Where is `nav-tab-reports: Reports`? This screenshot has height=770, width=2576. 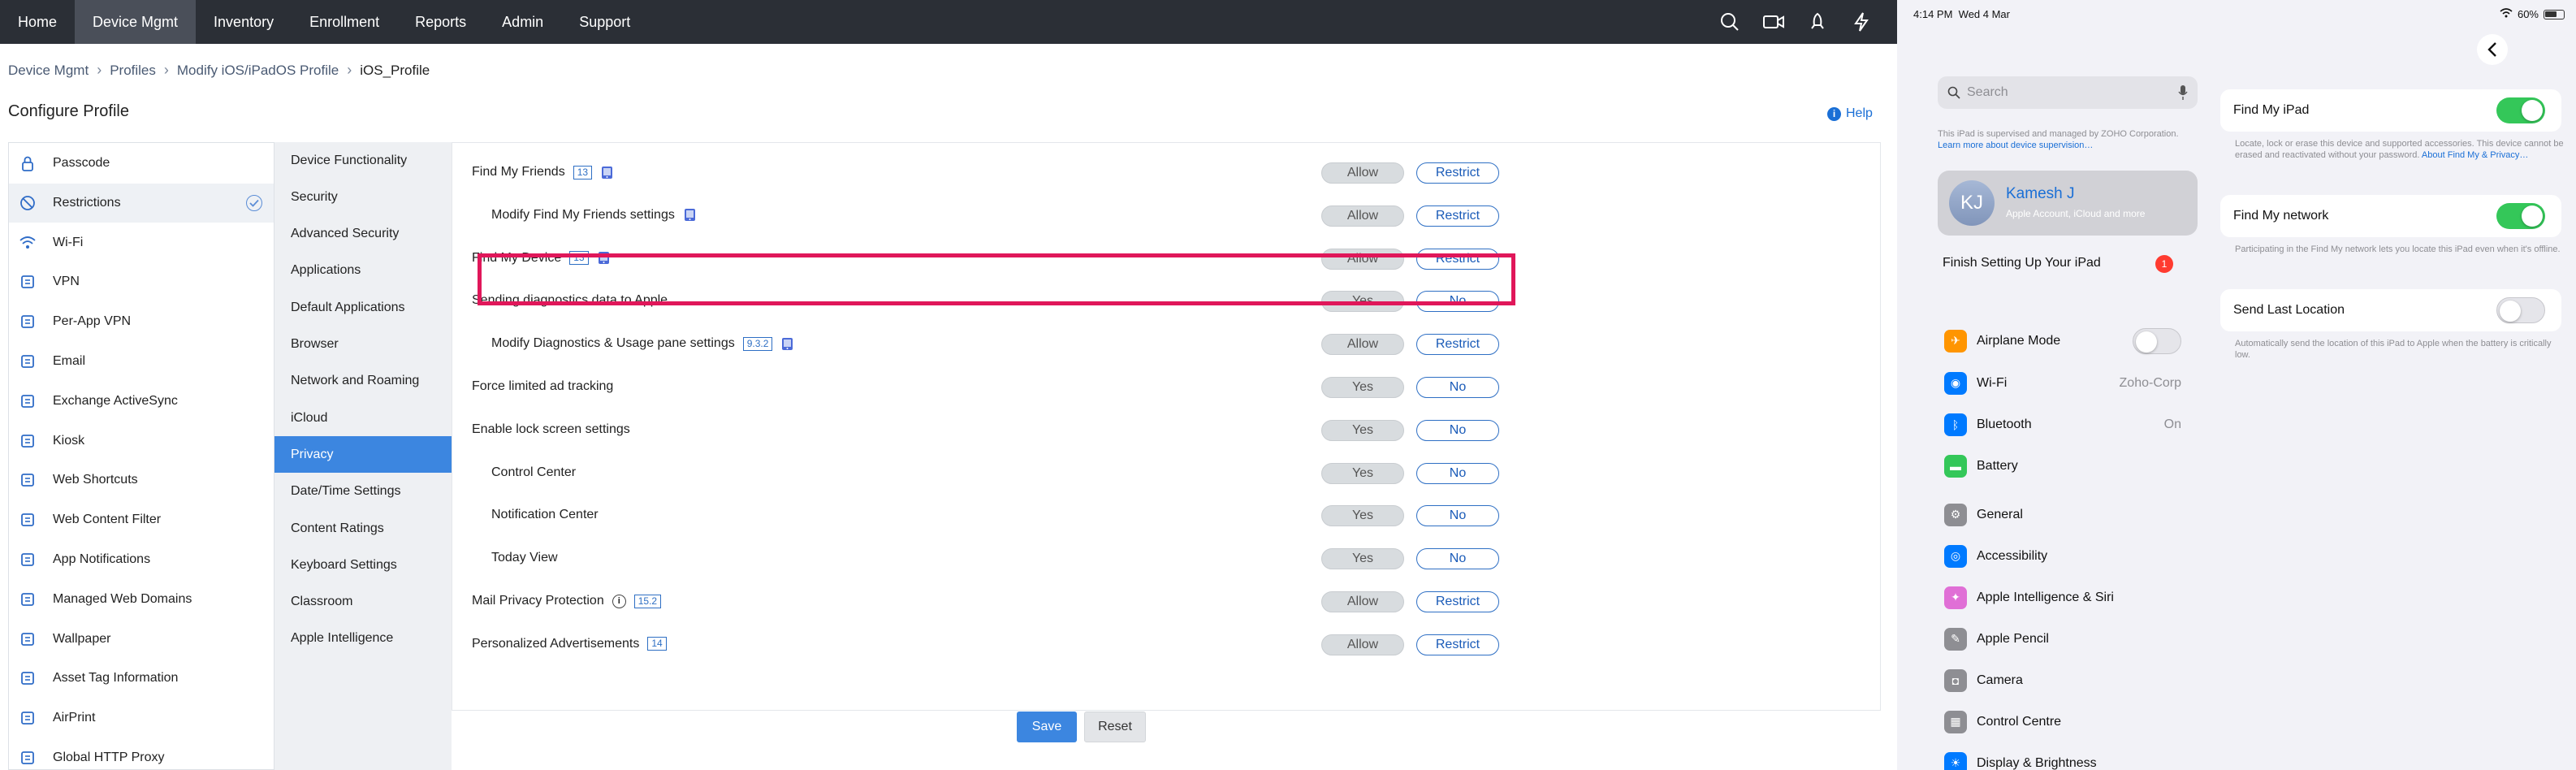
nav-tab-reports: Reports is located at coordinates (440, 22).